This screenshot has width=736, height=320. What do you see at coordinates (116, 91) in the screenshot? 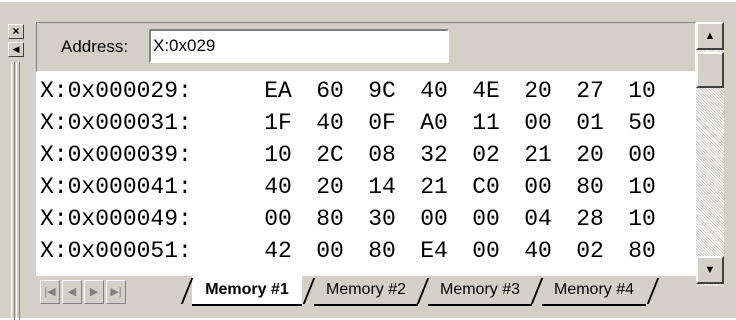
I see `row-address: X:0x000029:` at bounding box center [116, 91].